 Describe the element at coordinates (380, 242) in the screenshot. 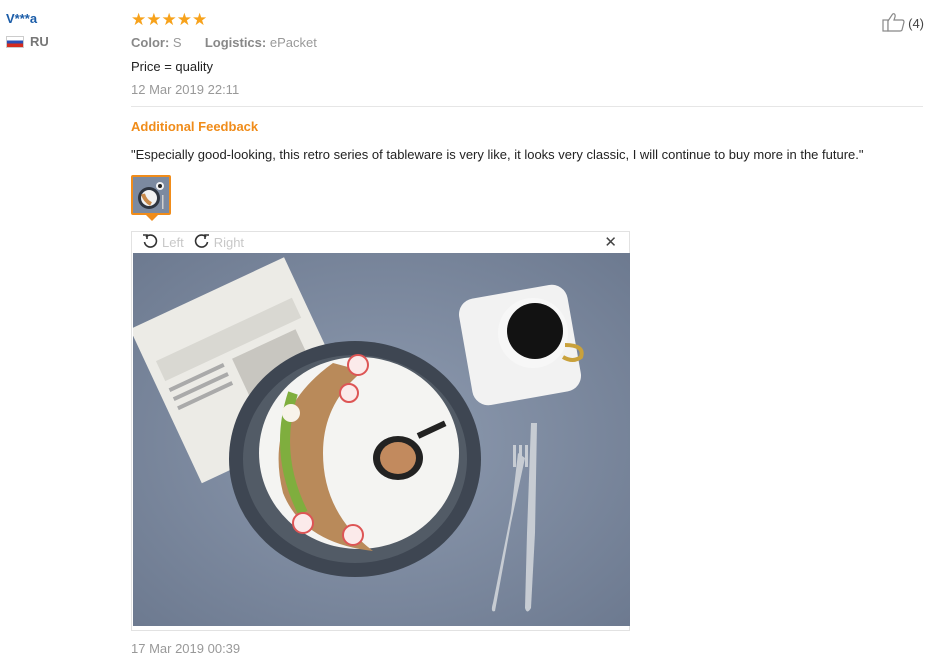

I see `viewer-toolbar: Left Right ✕` at that location.